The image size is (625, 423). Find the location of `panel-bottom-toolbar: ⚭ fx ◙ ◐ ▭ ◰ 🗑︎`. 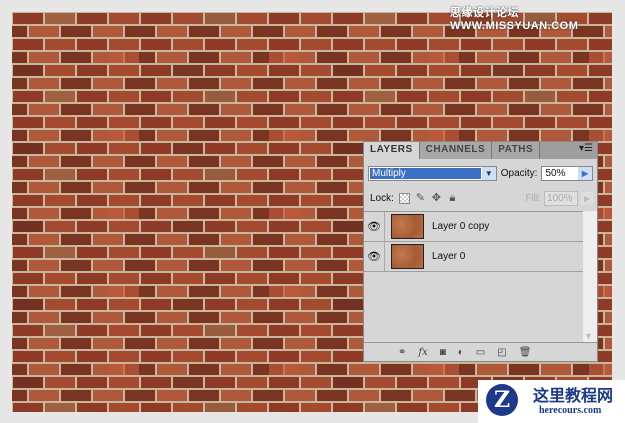

panel-bottom-toolbar: ⚭ fx ◙ ◐ ▭ ◰ 🗑︎ is located at coordinates (480, 351).